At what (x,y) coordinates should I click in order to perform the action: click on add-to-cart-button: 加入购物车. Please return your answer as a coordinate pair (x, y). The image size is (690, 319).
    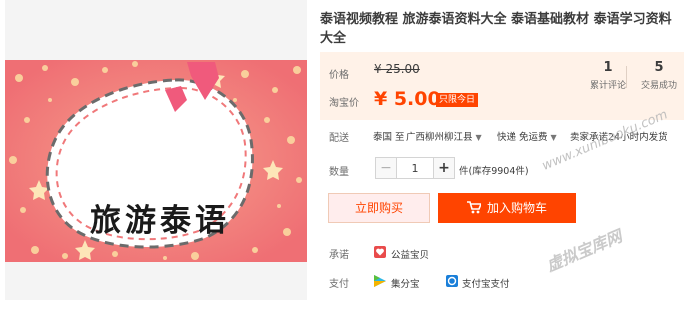
    Looking at the image, I should click on (507, 208).